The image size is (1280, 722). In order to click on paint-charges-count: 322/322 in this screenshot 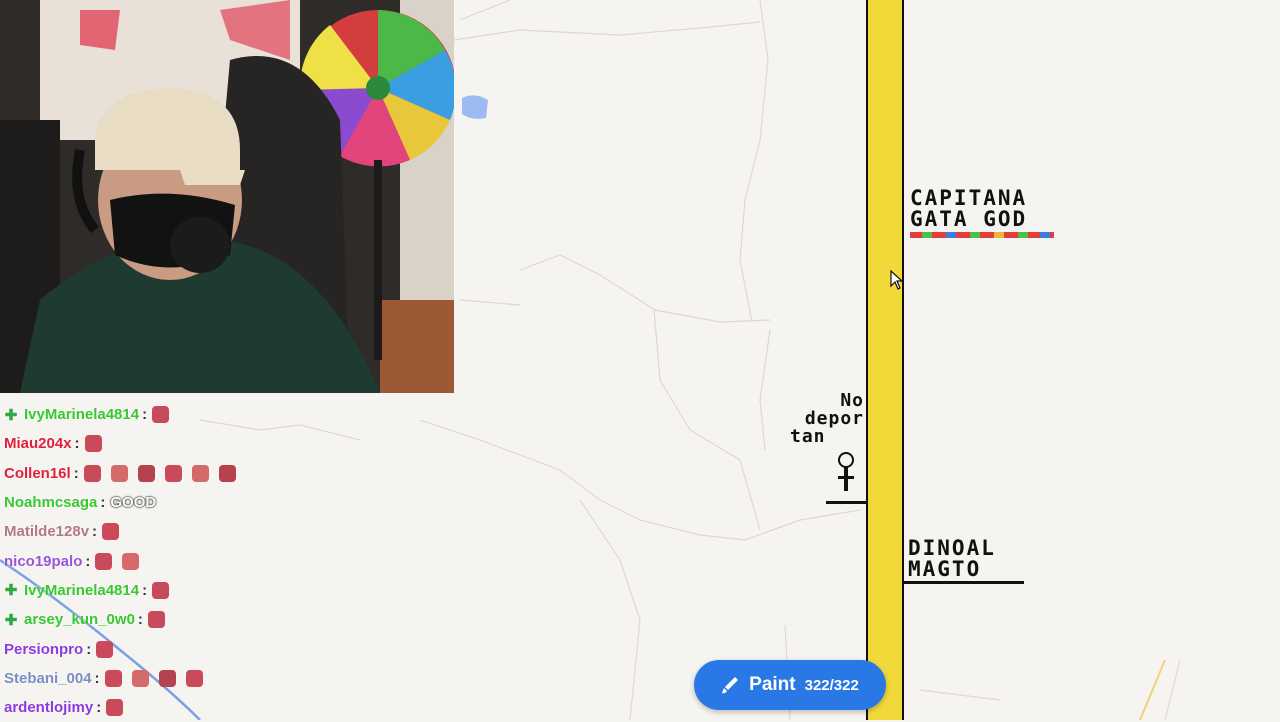, I will do `click(831, 685)`.